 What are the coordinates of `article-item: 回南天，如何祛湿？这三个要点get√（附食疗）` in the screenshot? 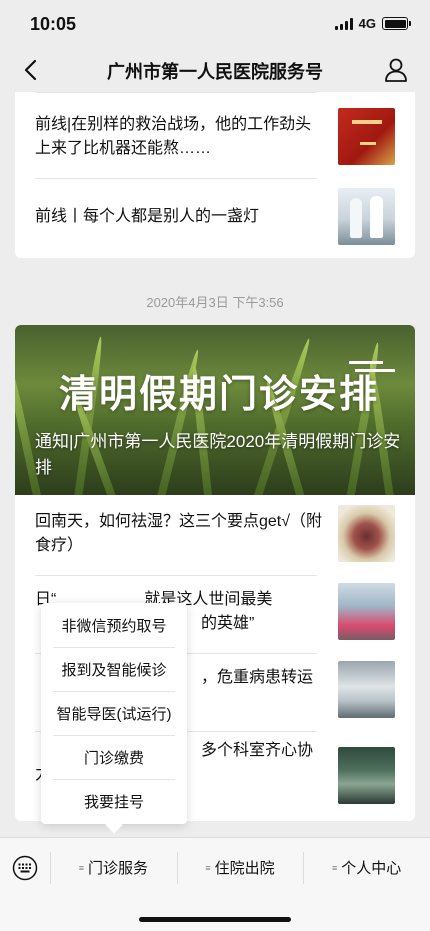 It's located at (215, 533).